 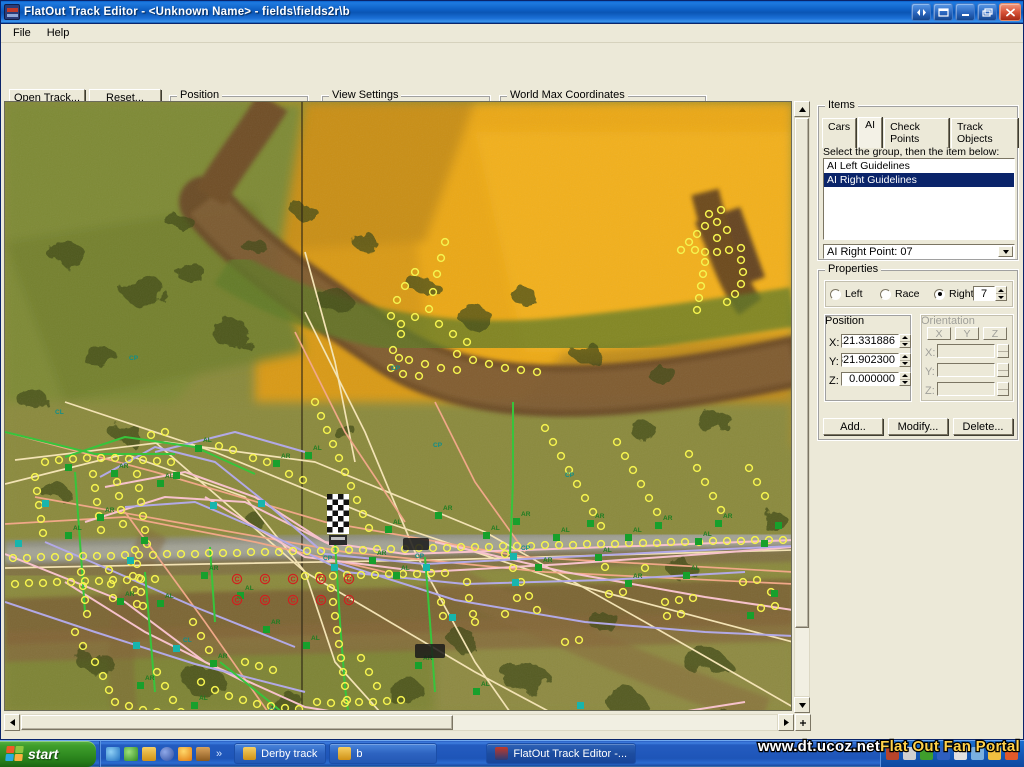 I want to click on radio-left-label: Left, so click(x=854, y=294).